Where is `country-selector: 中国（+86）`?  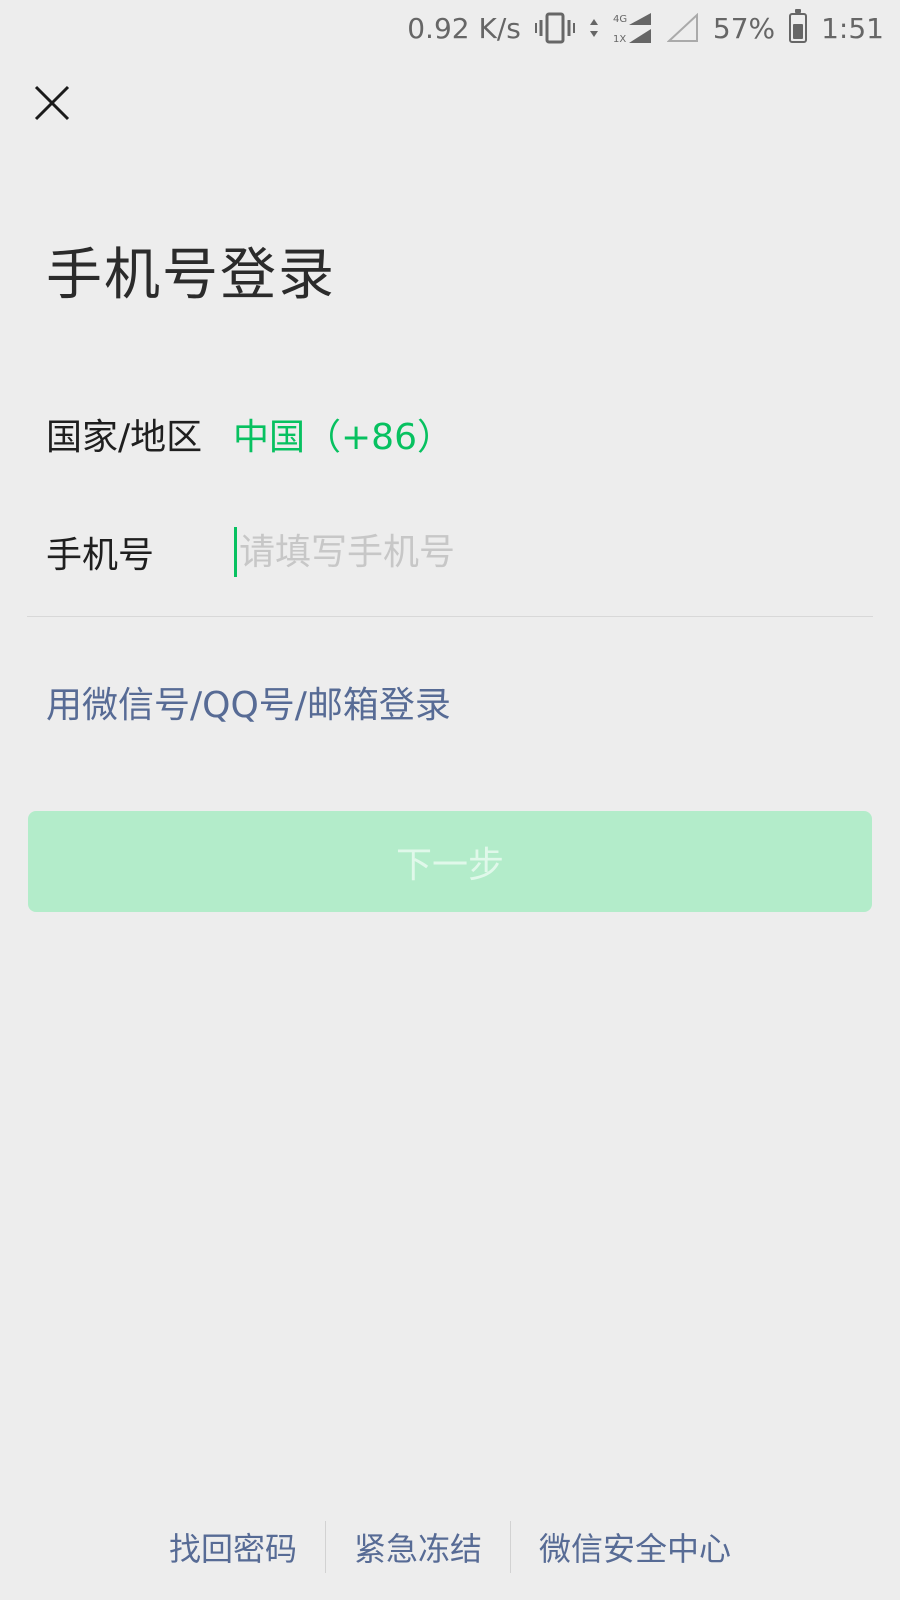 country-selector: 中国（+86） is located at coordinates (343, 434).